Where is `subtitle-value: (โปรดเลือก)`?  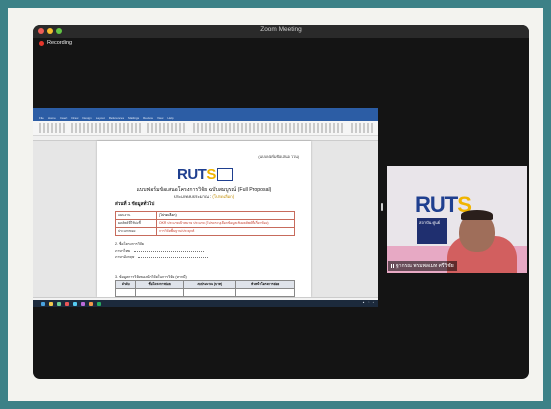 subtitle-value: (โปรดเลือก) is located at coordinates (223, 196).